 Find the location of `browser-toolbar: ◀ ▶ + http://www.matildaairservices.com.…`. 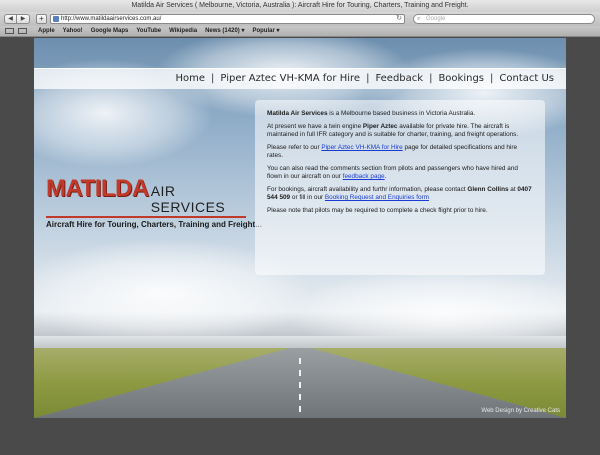

browser-toolbar: ◀ ▶ + http://www.matildaairservices.com.… is located at coordinates (300, 19).